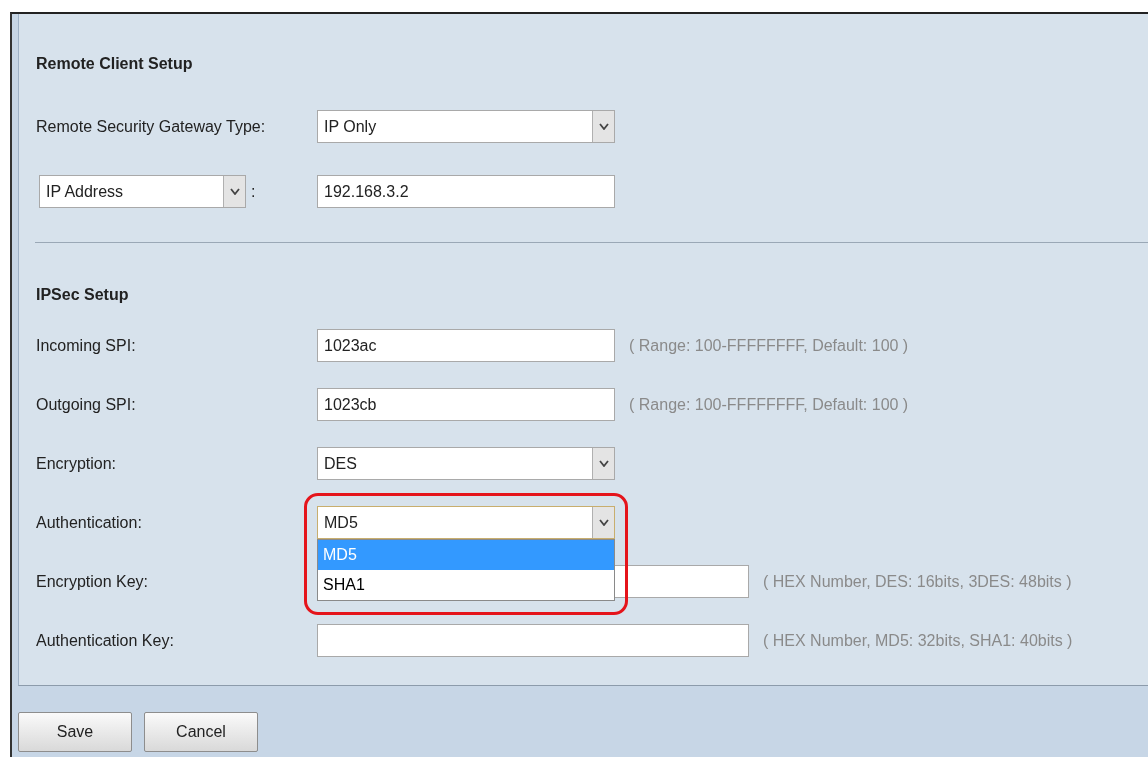 The width and height of the screenshot is (1148, 757). Describe the element at coordinates (466, 585) in the screenshot. I see `dropdown-option: SHA1` at that location.